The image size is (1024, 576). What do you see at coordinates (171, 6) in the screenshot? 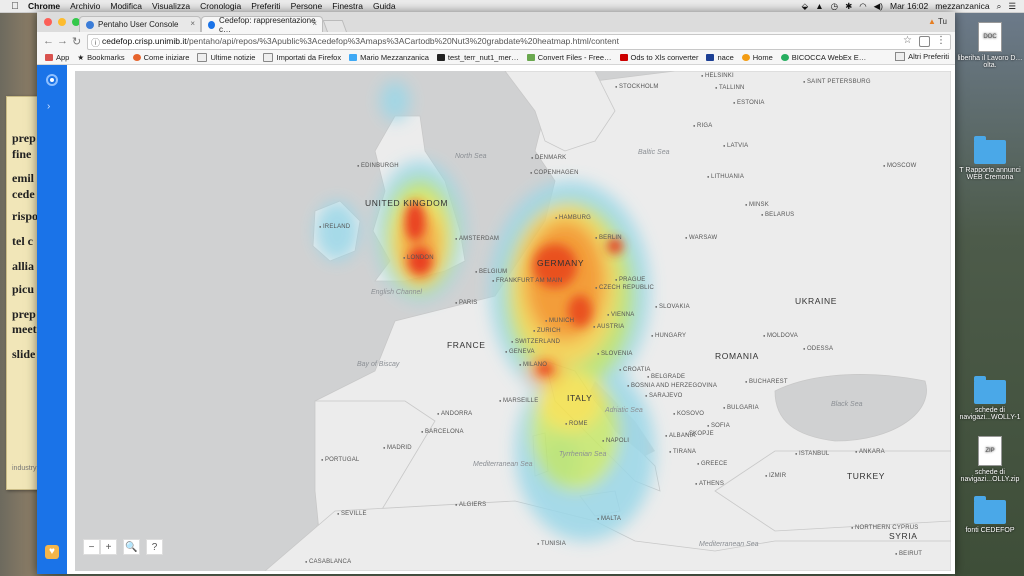
I see `menu-visualizza: Visualizza` at bounding box center [171, 6].